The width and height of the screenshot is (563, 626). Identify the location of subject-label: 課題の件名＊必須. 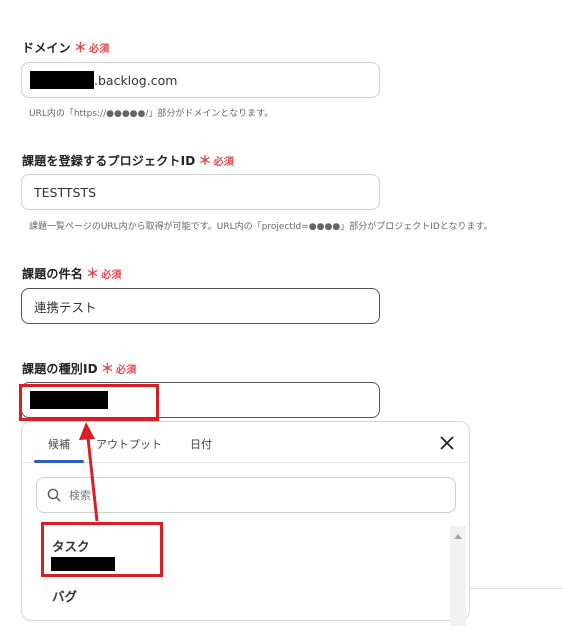
(72, 272).